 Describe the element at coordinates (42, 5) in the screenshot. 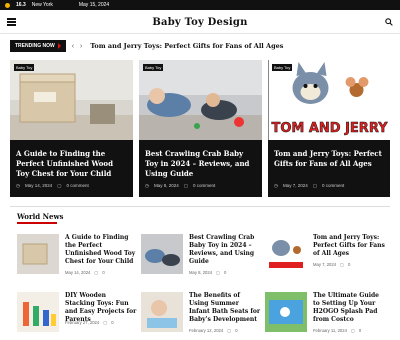

I see `weather-city: New York` at that location.